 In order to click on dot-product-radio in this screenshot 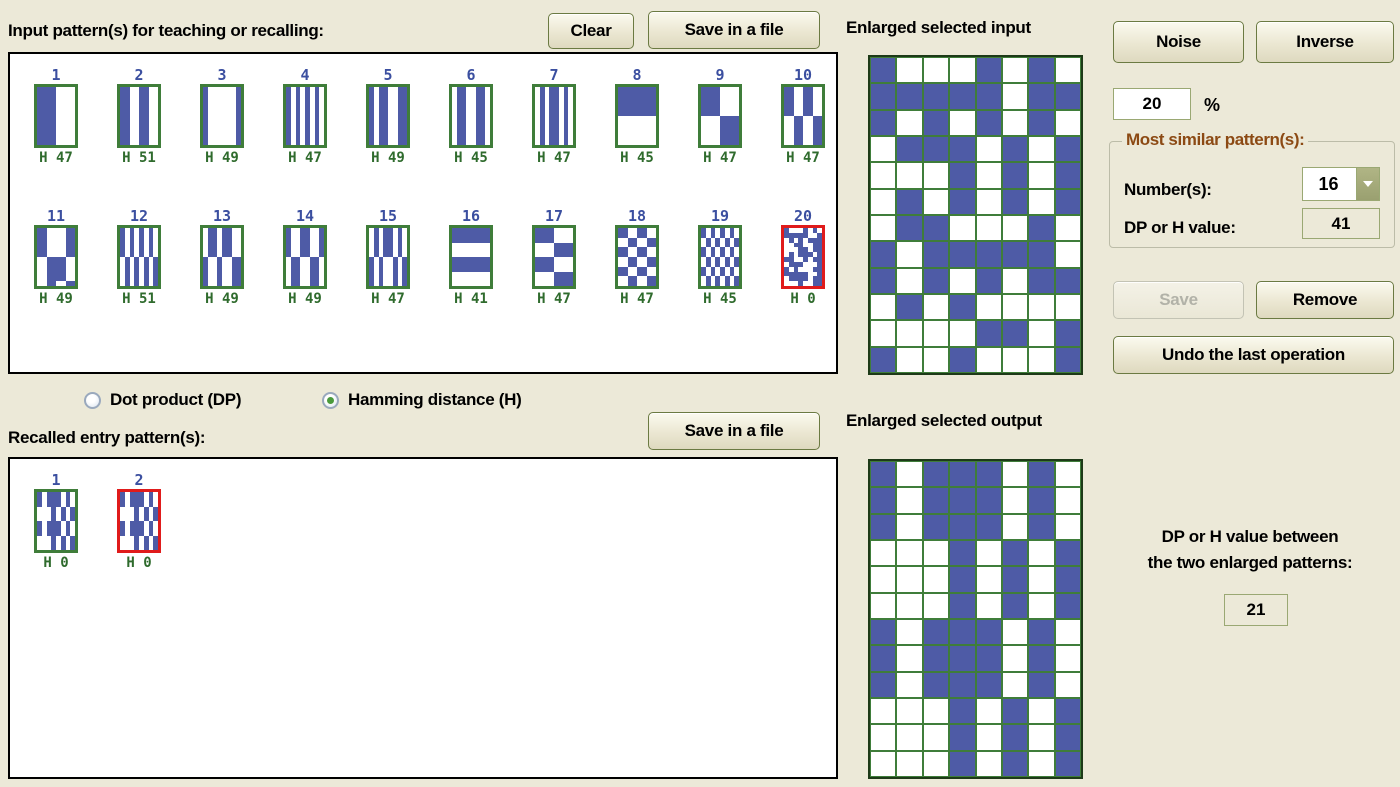, I will do `click(92, 400)`.